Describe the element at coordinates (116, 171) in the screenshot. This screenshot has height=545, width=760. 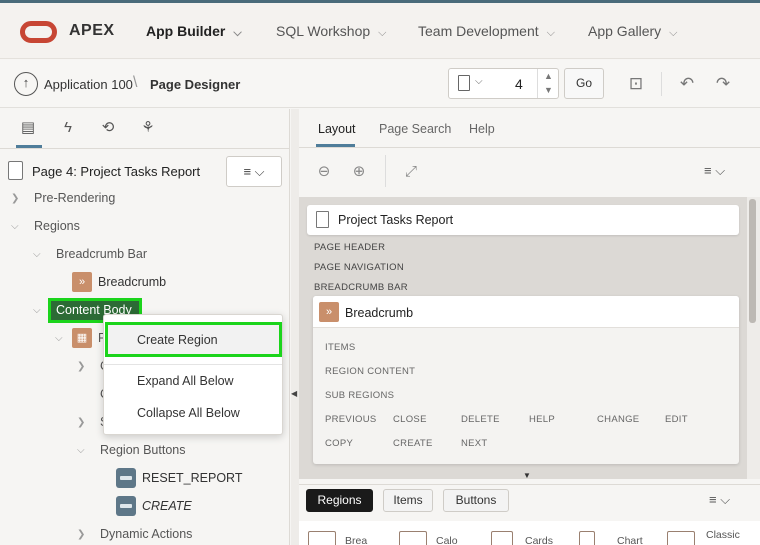
I see `page-tree-root: Page 4: Project Tasks Report` at that location.